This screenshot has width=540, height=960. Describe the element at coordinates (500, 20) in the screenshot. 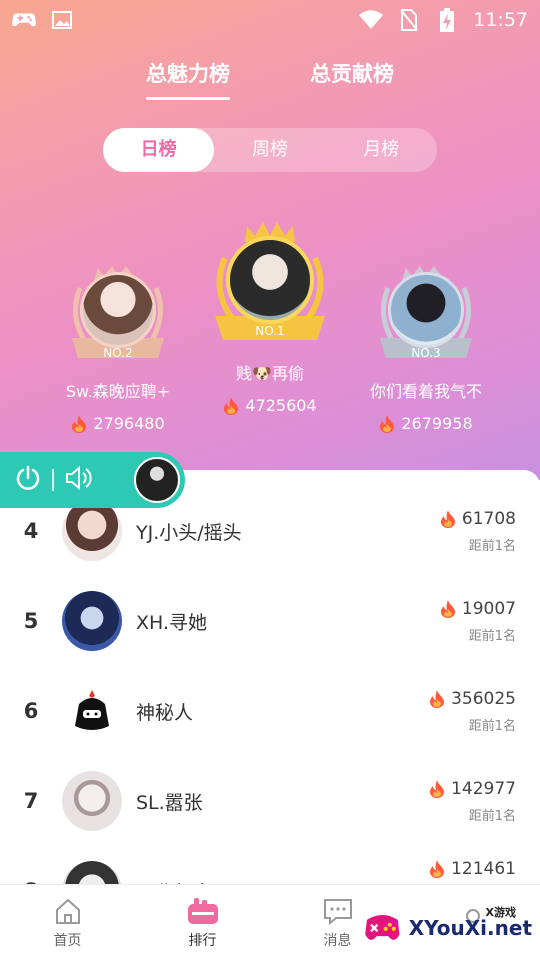

I see `status-time: 11:57` at that location.